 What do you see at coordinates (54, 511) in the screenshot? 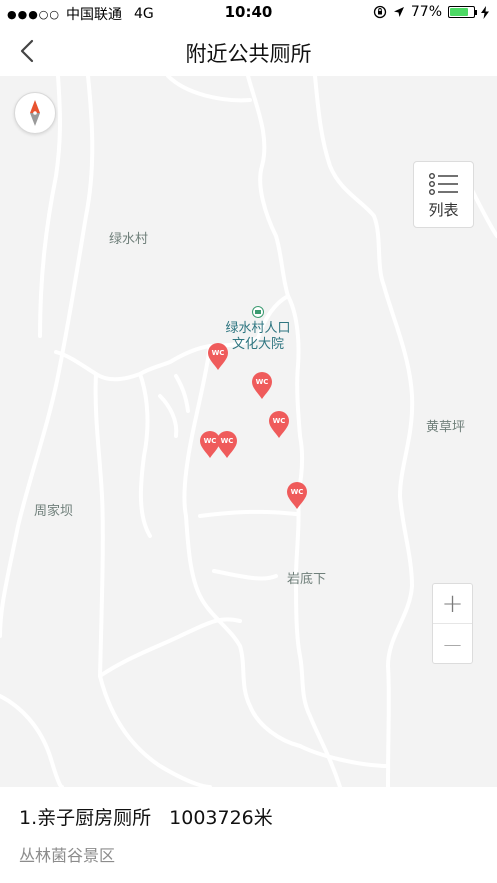
I see `place-label-zhoujiaba: 周家坝` at bounding box center [54, 511].